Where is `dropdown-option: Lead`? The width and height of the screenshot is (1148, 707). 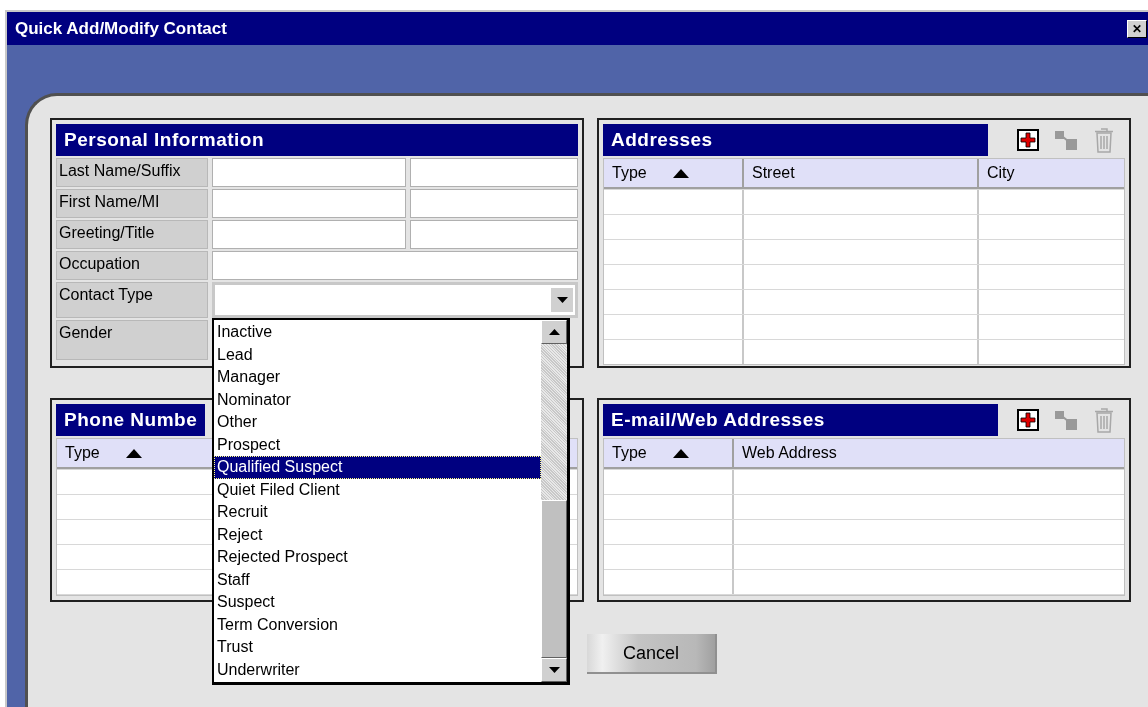
dropdown-option: Lead is located at coordinates (377, 354).